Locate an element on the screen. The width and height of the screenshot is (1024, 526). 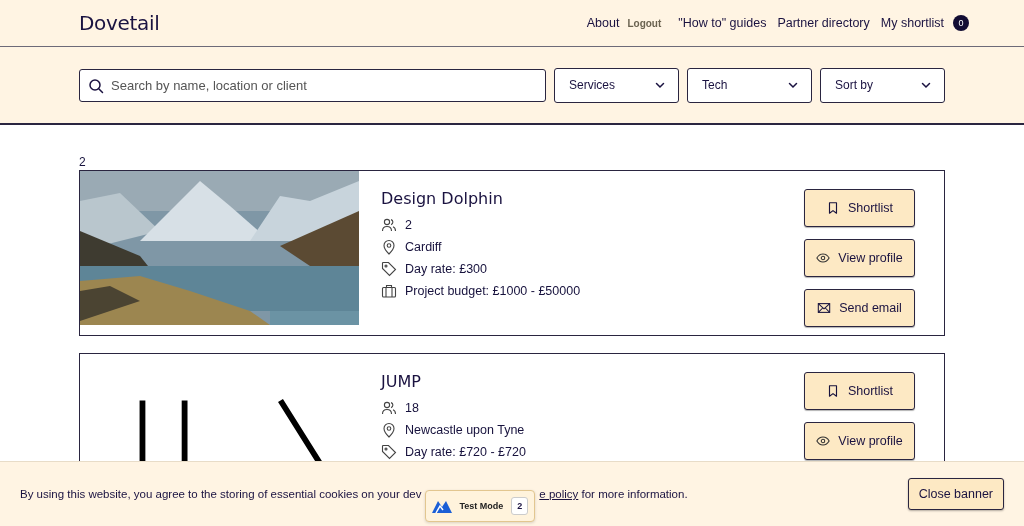
test-mode-badge: Test Mode 2 is located at coordinates (480, 506).